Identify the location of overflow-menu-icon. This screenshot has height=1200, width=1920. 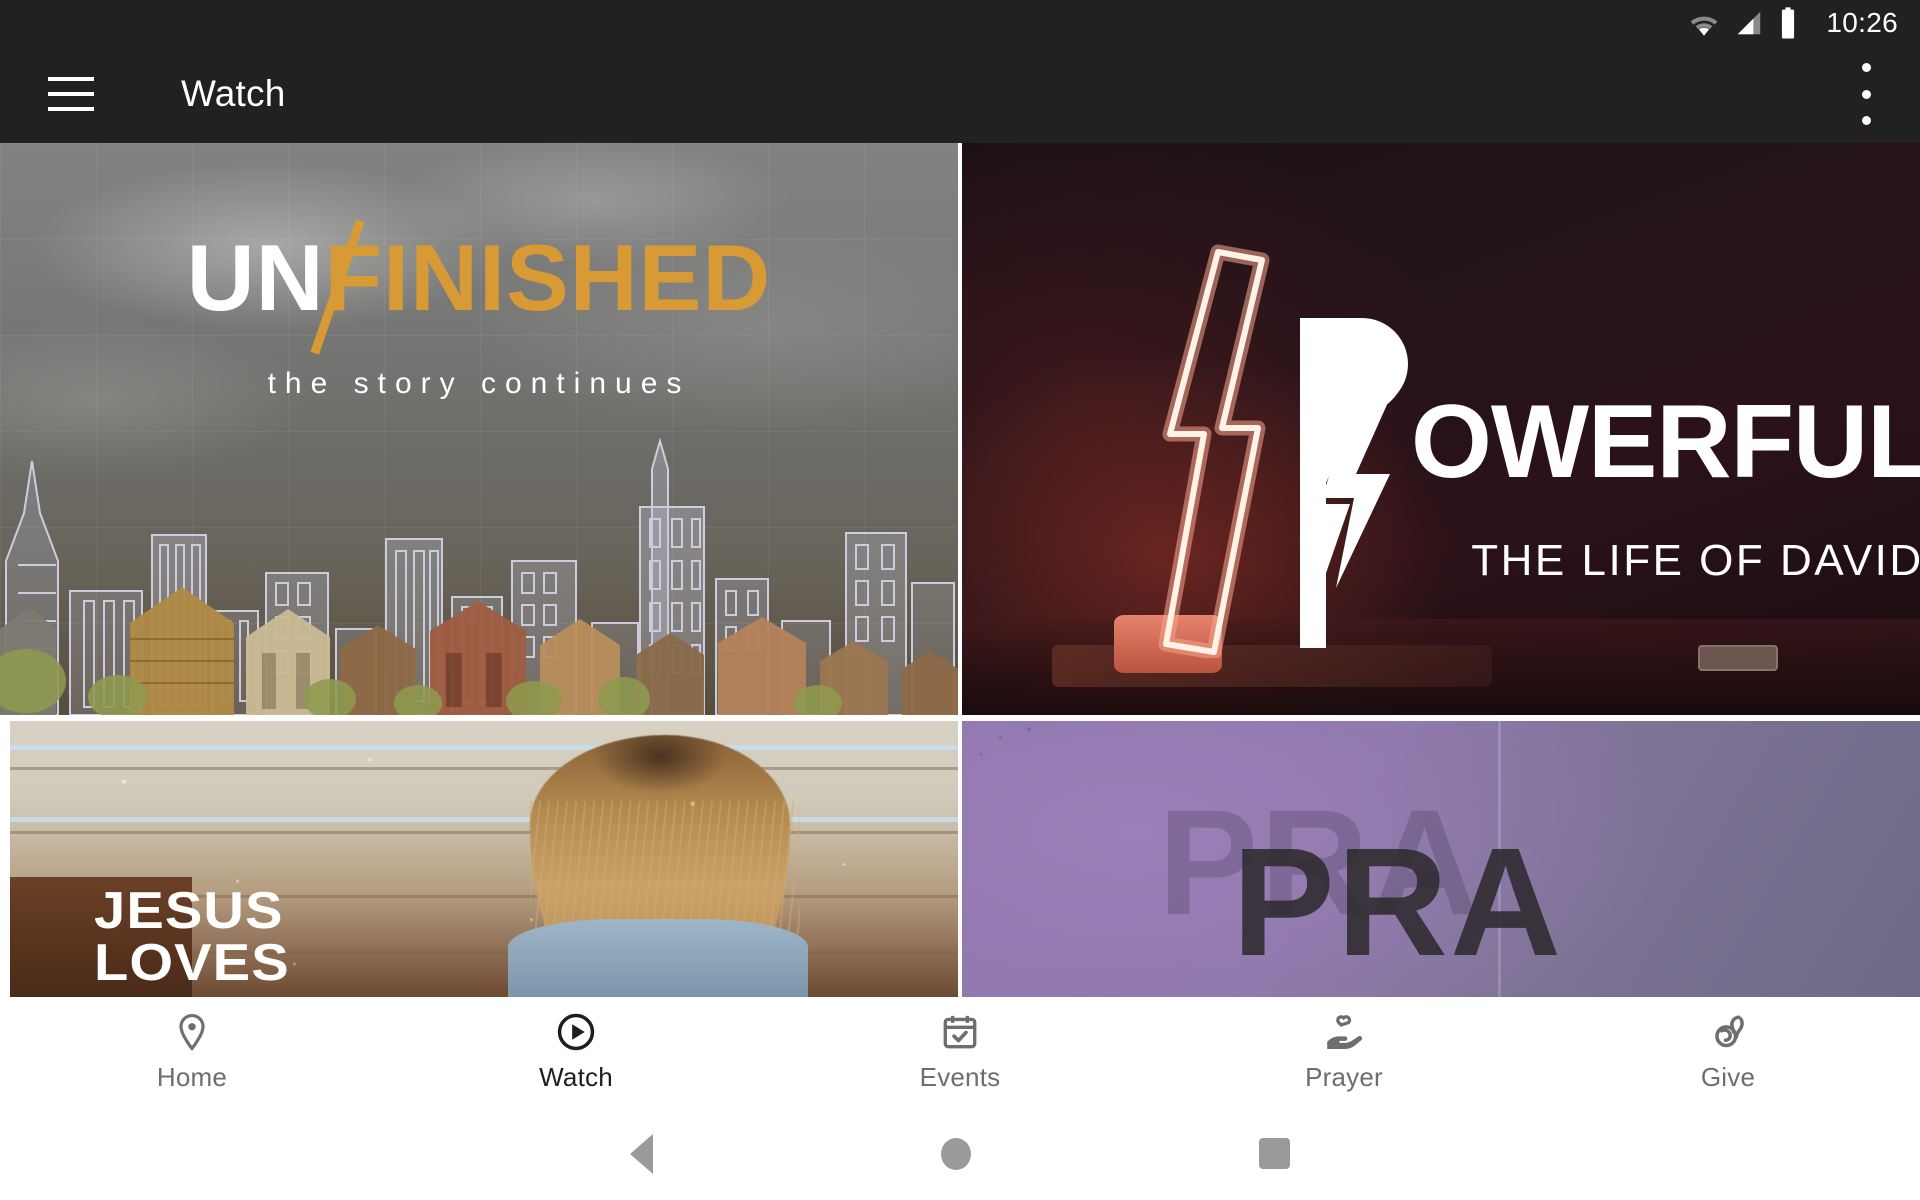
(1866, 94).